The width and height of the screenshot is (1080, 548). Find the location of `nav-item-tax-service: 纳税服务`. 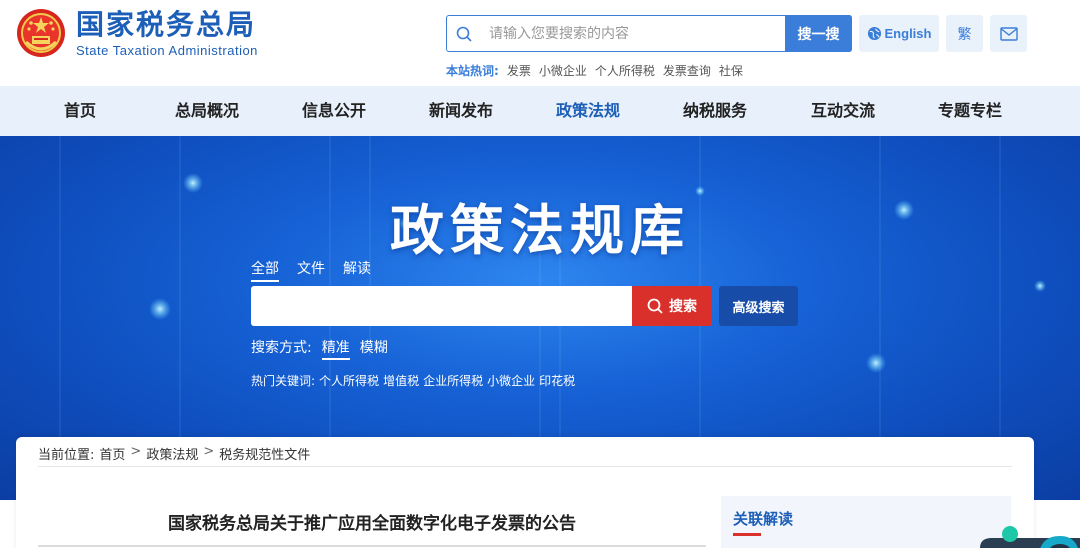

nav-item-tax-service: 纳税服务 is located at coordinates (715, 111).